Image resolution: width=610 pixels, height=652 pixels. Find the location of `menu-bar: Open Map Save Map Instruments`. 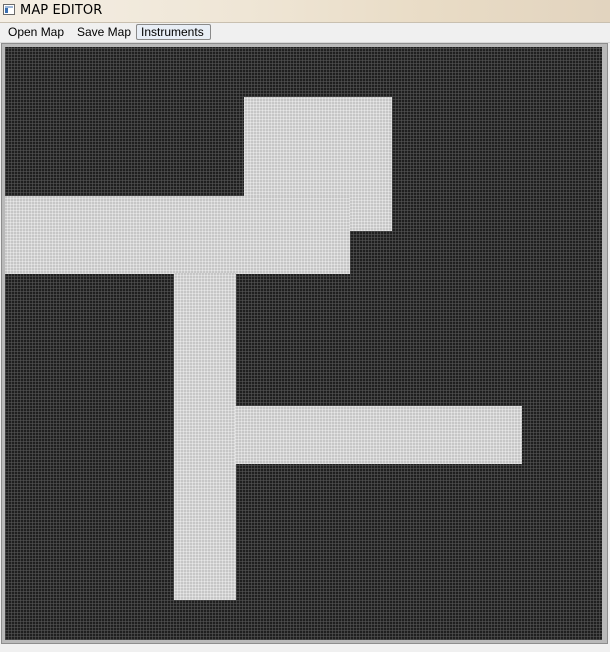

menu-bar: Open Map Save Map Instruments is located at coordinates (305, 33).